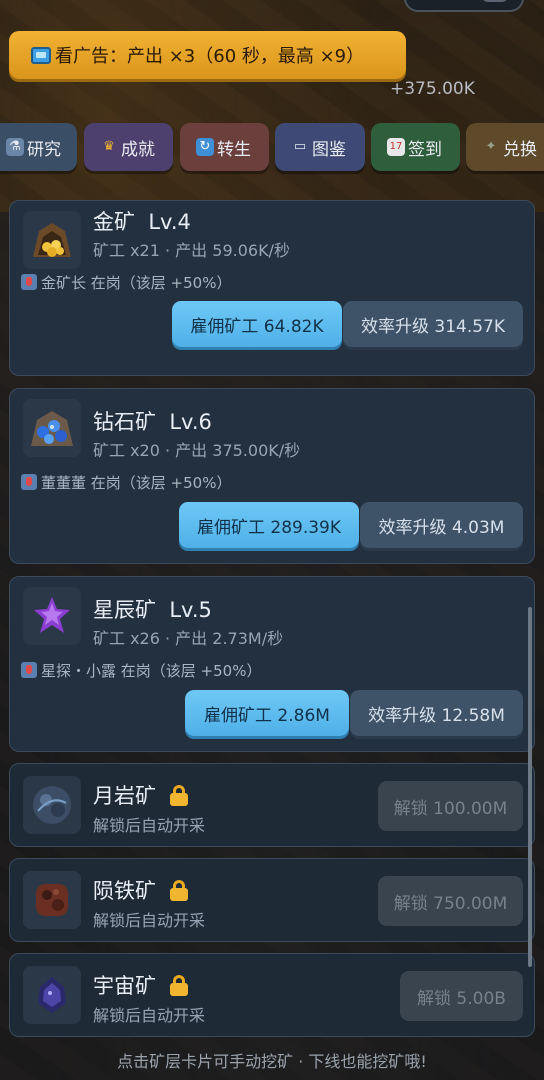 The width and height of the screenshot is (544, 1080). I want to click on gold-ore-icon, so click(52, 240).